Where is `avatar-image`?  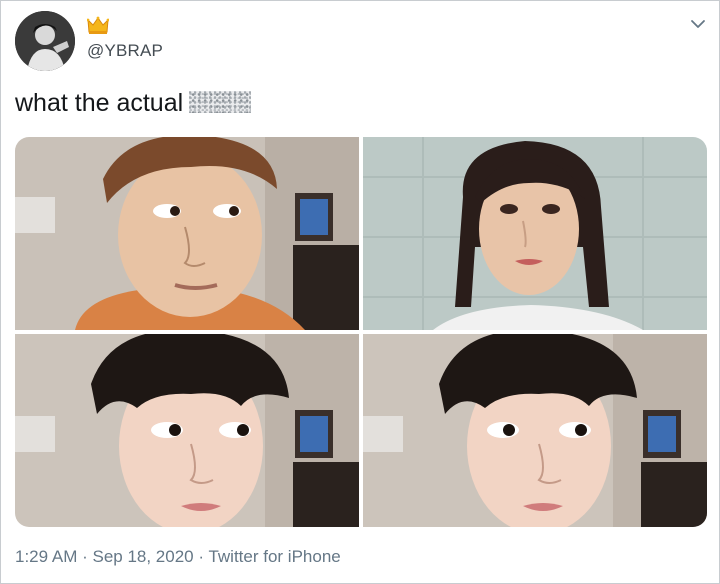 avatar-image is located at coordinates (45, 41).